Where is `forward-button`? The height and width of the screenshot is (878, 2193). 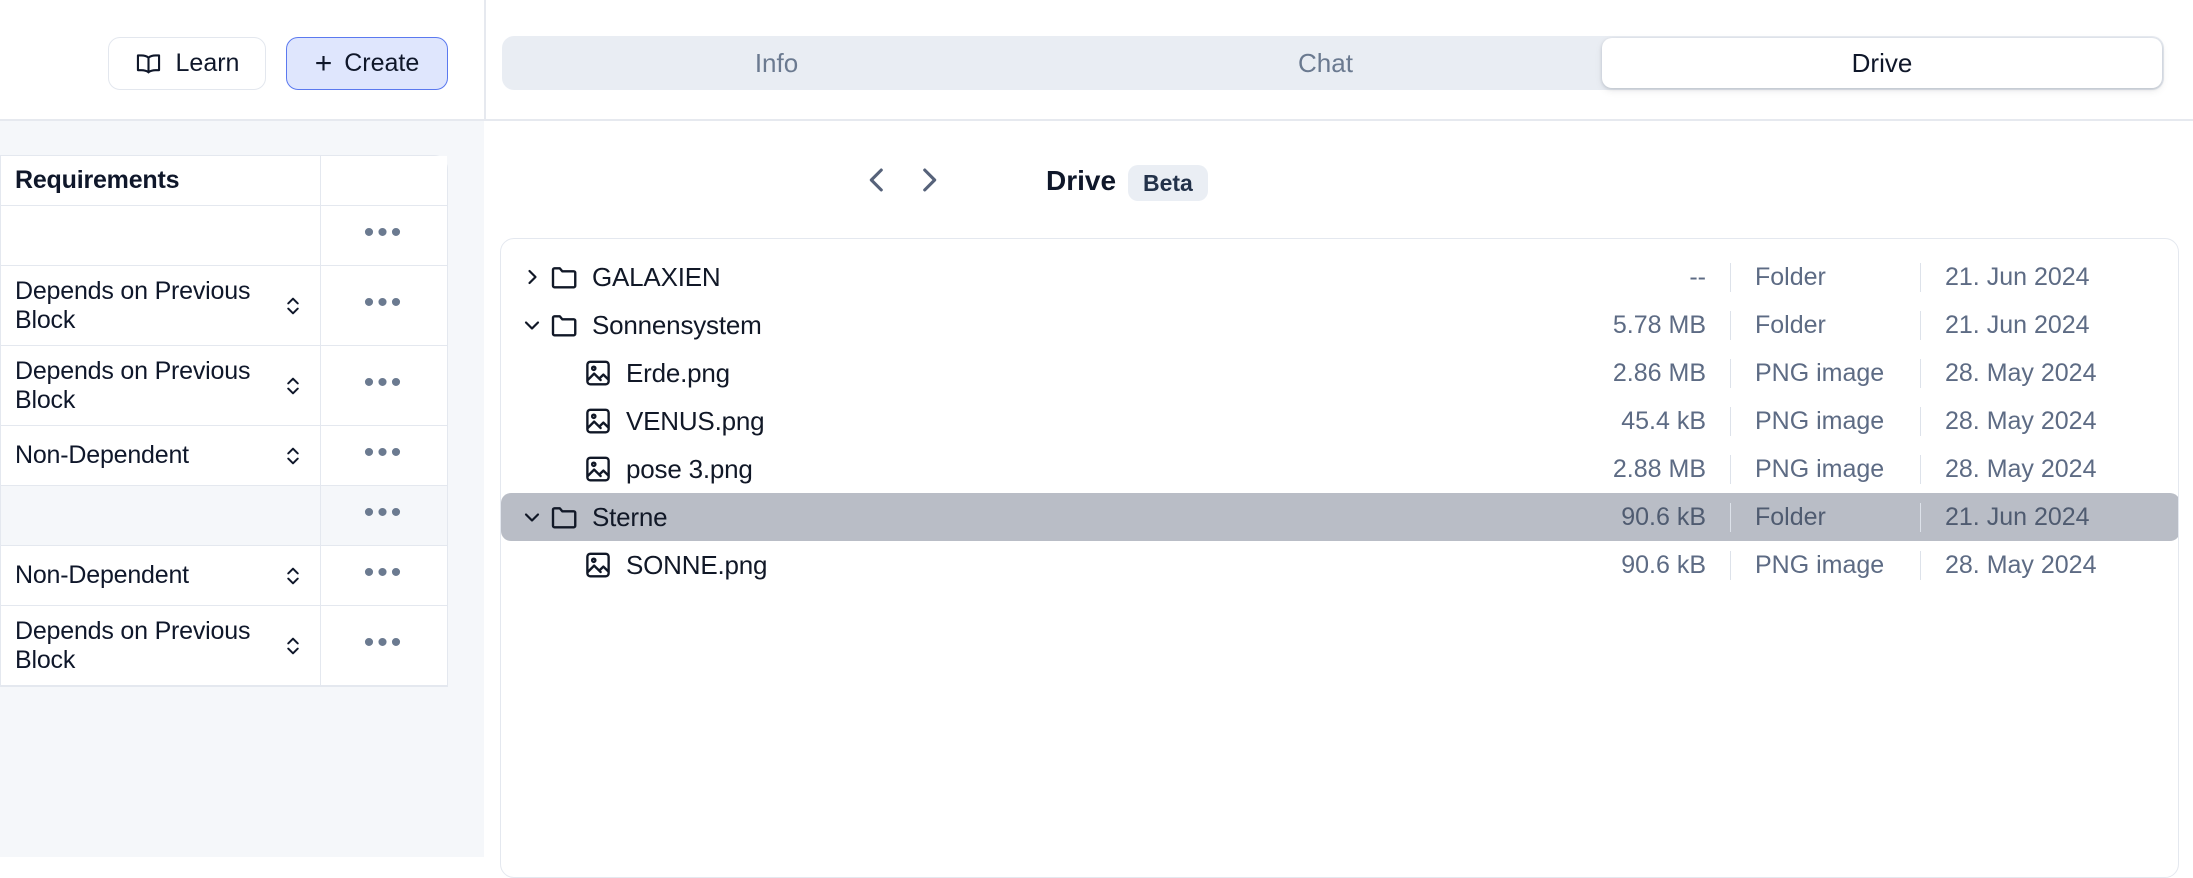 forward-button is located at coordinates (929, 180).